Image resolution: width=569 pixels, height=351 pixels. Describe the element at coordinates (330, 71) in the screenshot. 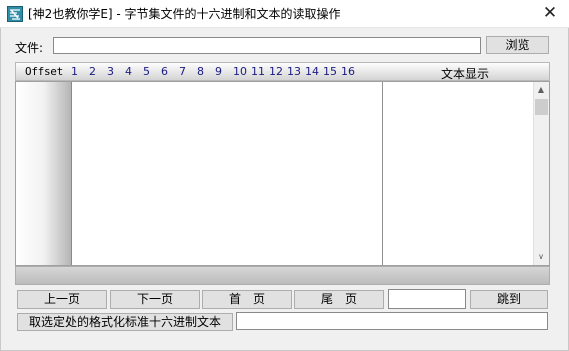

I see `column-header: 15` at that location.